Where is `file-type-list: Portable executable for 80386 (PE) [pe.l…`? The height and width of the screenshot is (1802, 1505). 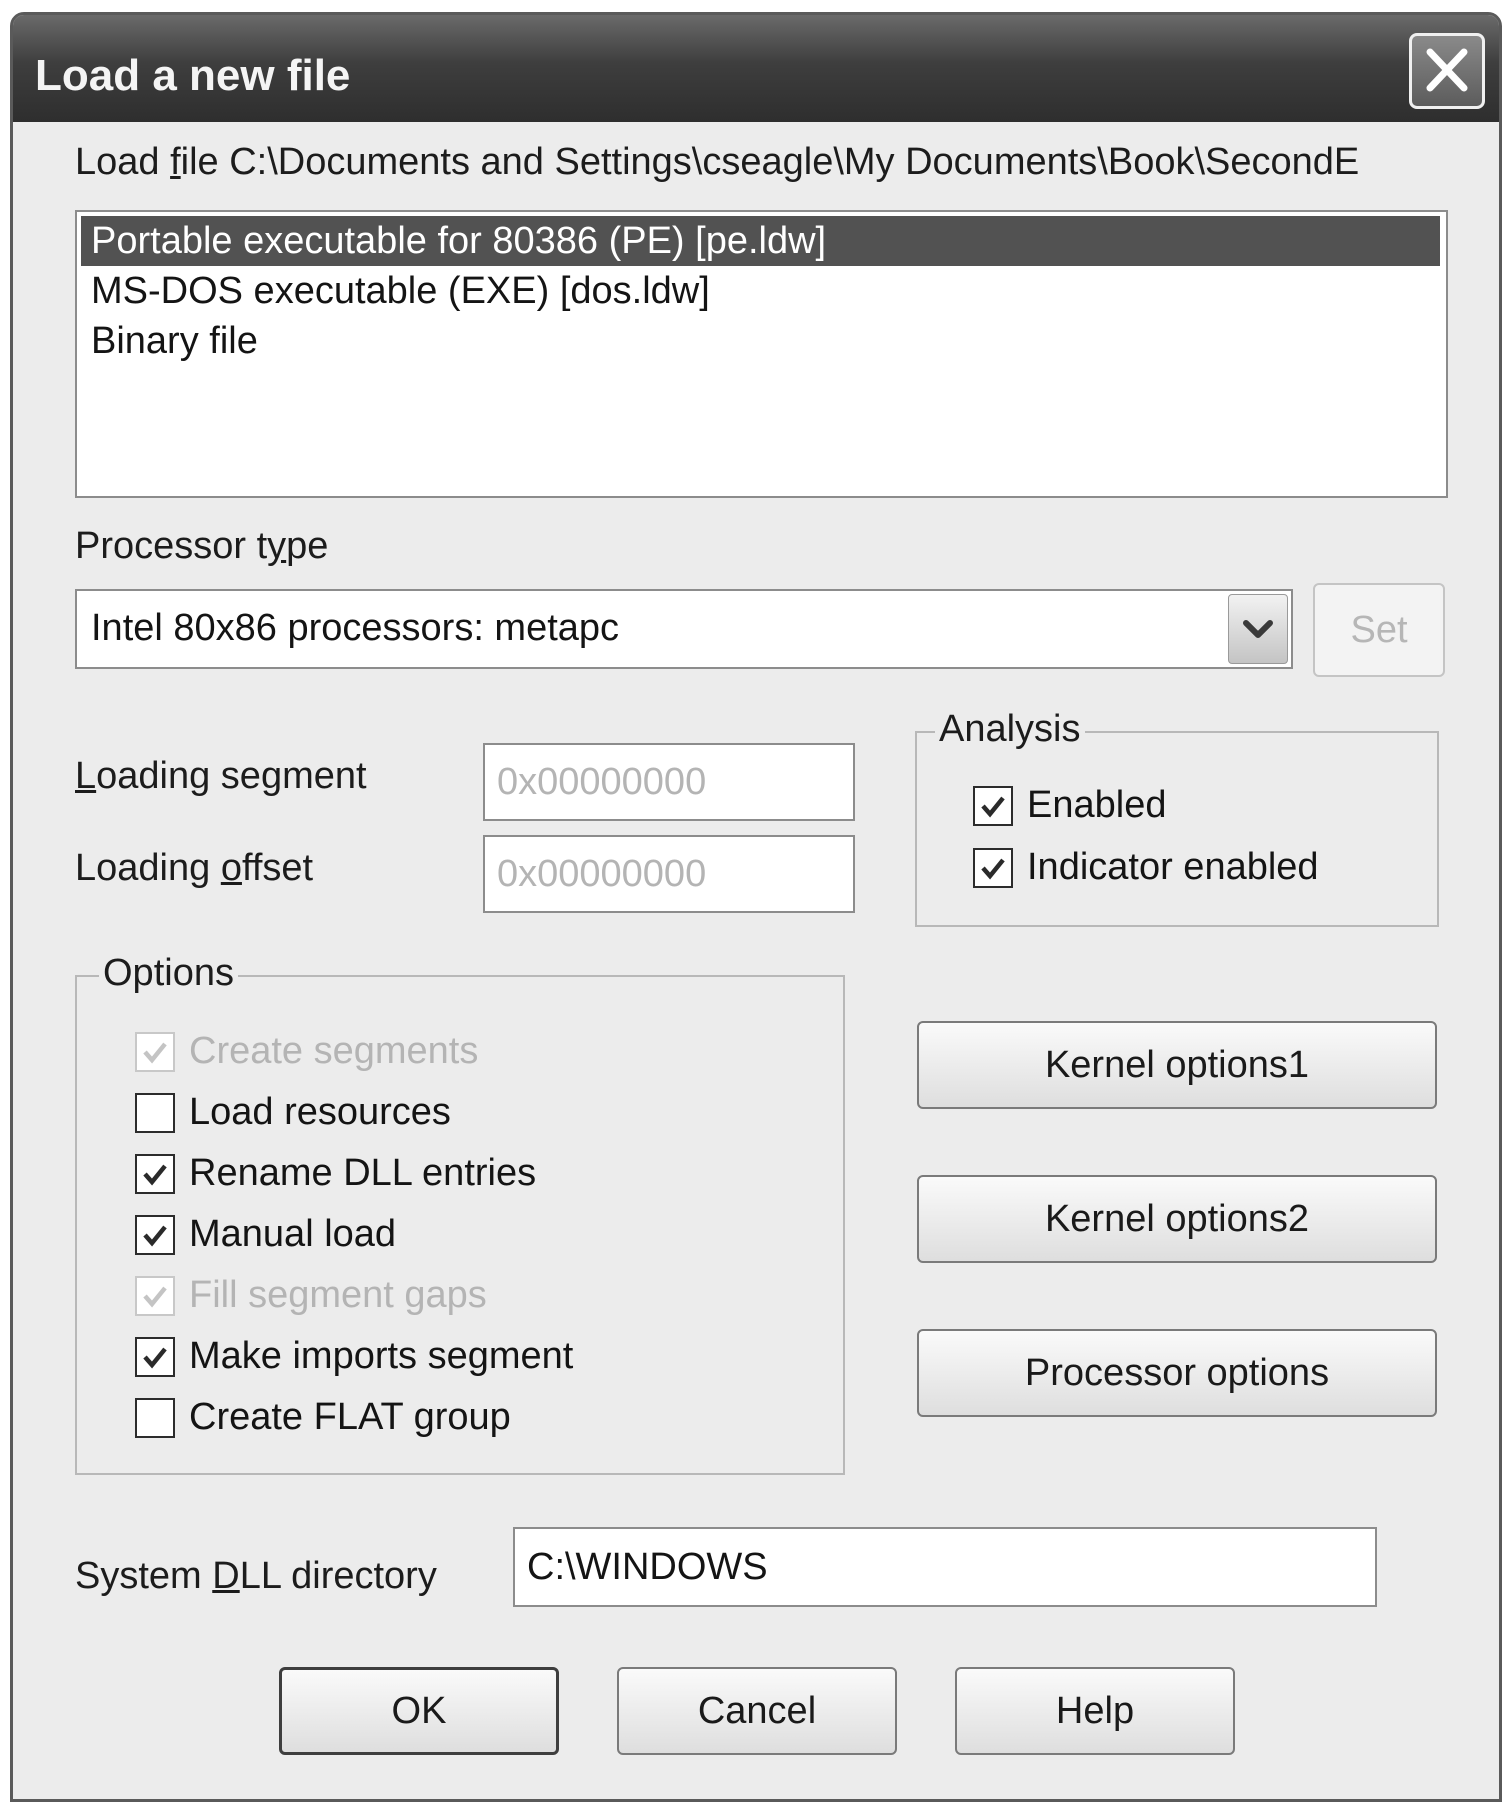
file-type-list: Portable executable for 80386 (PE) [pe.l… is located at coordinates (761, 354).